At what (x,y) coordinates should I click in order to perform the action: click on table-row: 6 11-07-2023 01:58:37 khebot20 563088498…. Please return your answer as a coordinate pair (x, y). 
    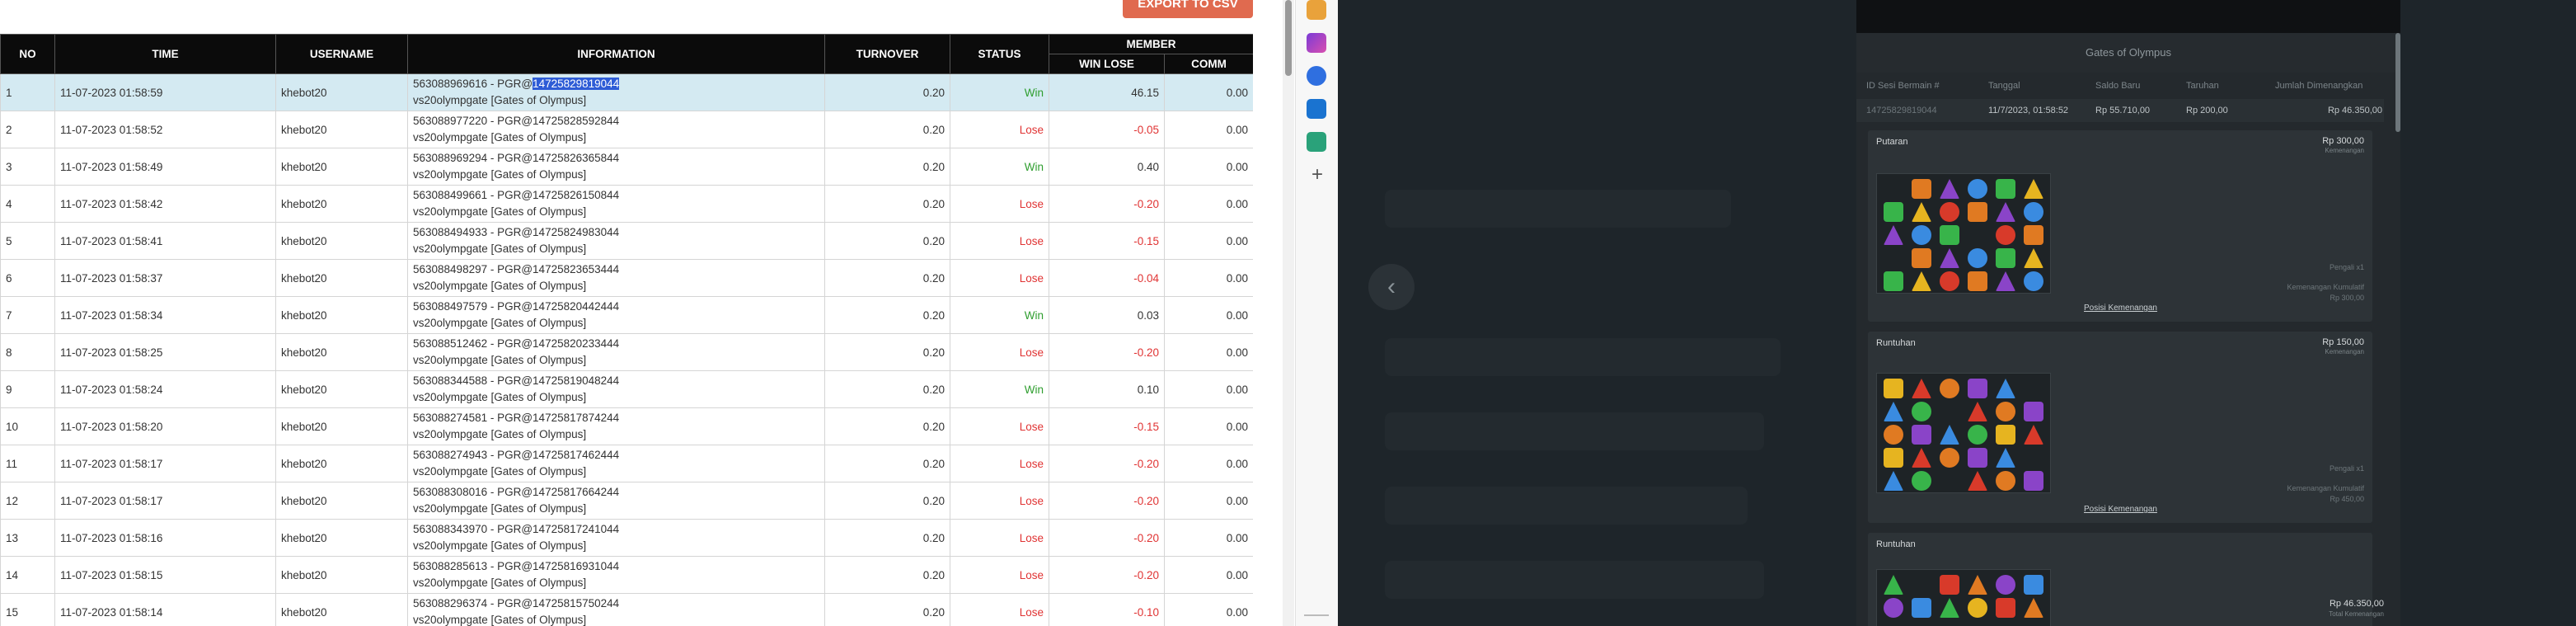
    Looking at the image, I should click on (626, 278).